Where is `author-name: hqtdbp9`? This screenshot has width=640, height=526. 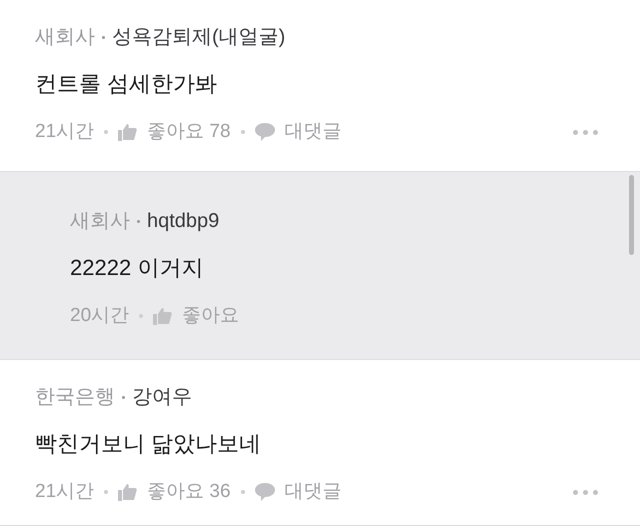 author-name: hqtdbp9 is located at coordinates (183, 221).